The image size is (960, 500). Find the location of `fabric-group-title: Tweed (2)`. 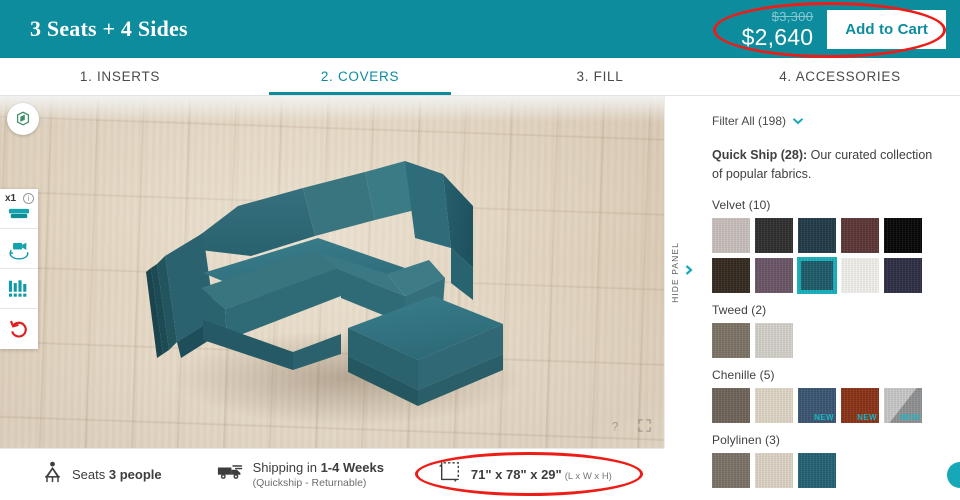

fabric-group-title: Tweed (2) is located at coordinates (739, 310).